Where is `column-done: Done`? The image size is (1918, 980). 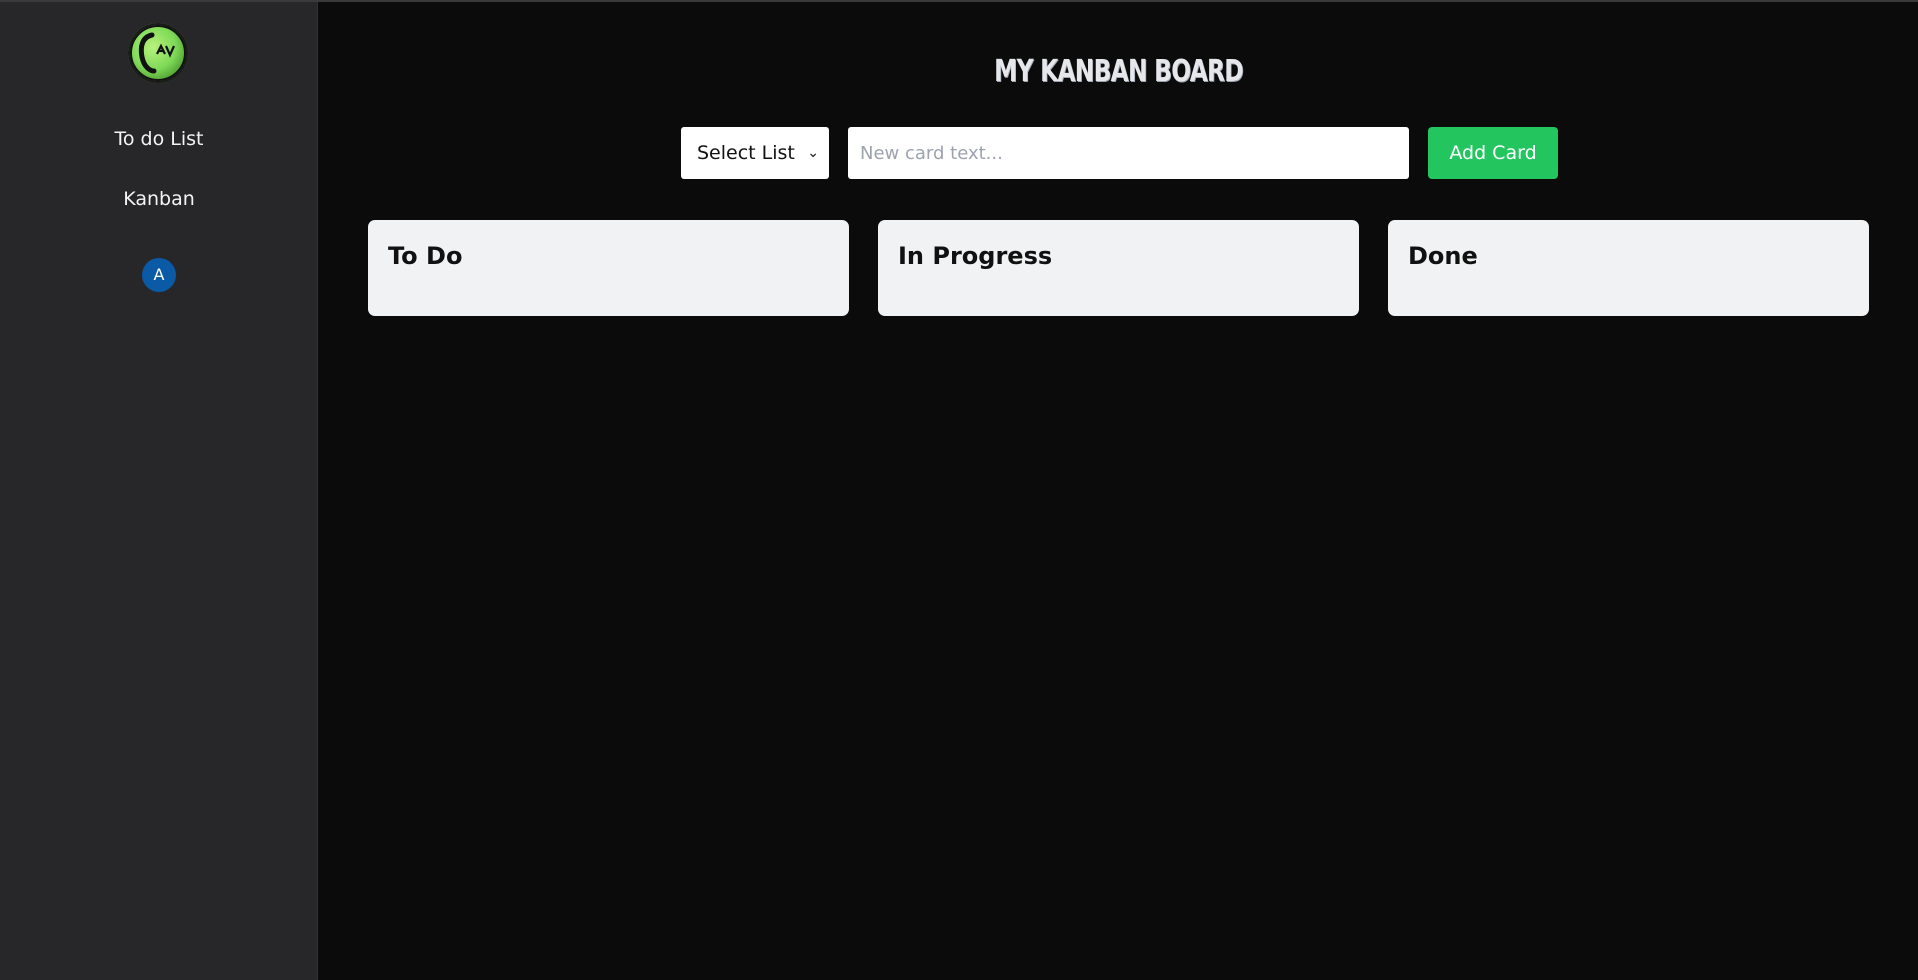
column-done: Done is located at coordinates (1628, 268).